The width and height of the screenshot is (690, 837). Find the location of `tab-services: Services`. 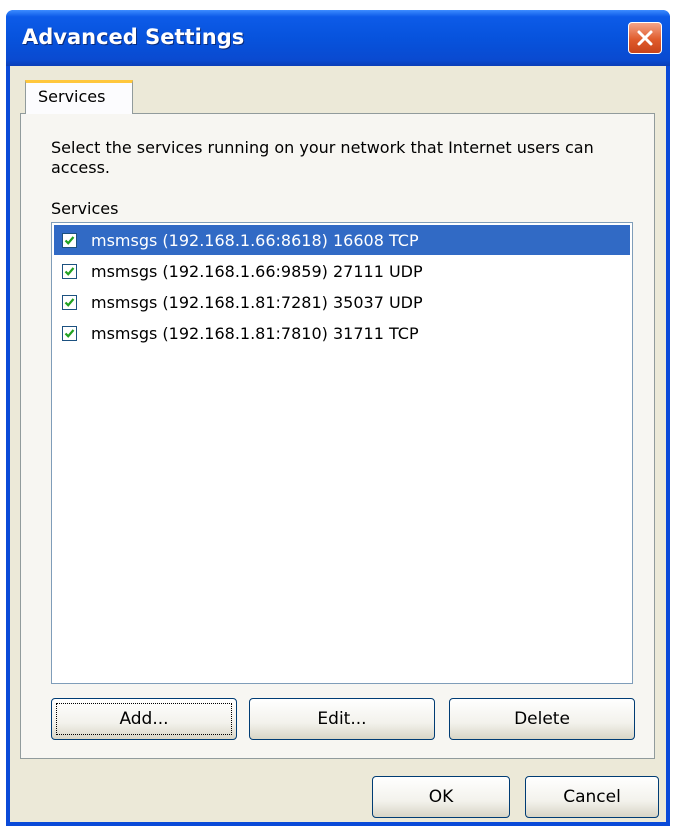

tab-services: Services is located at coordinates (79, 97).